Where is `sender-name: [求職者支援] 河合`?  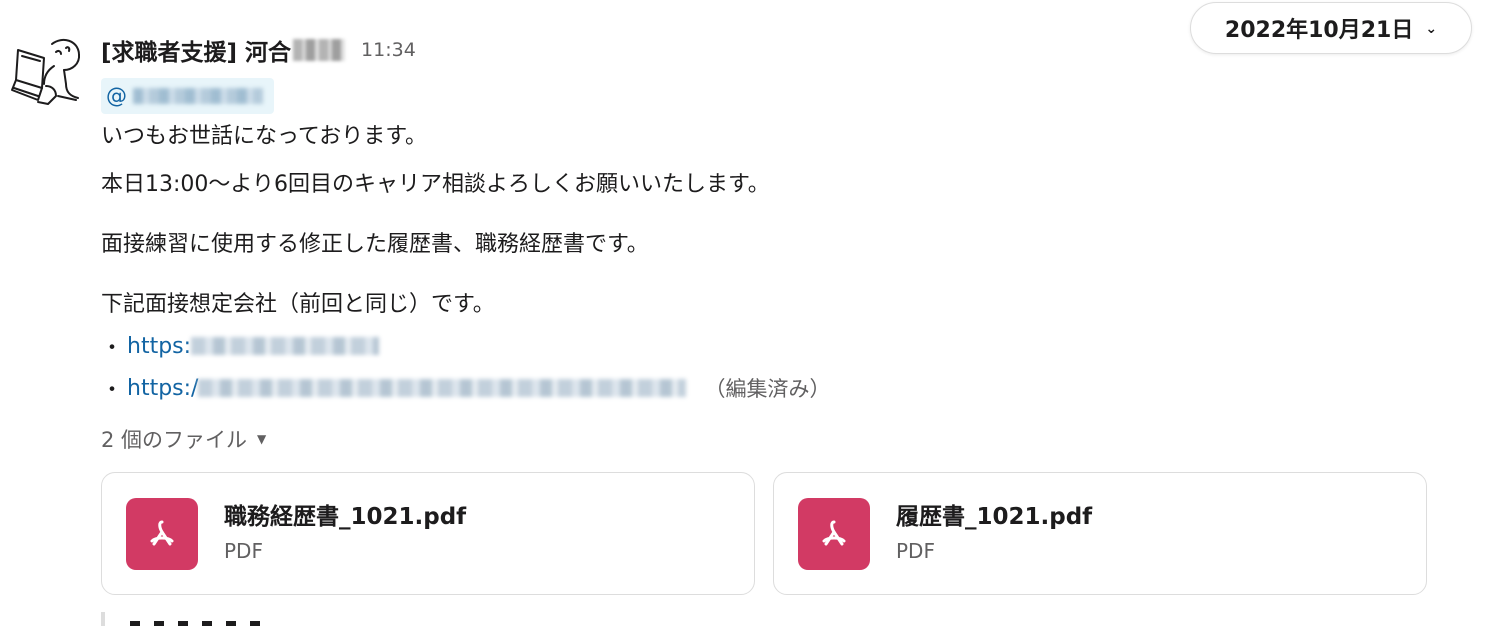 sender-name: [求職者支援] 河合 is located at coordinates (196, 50).